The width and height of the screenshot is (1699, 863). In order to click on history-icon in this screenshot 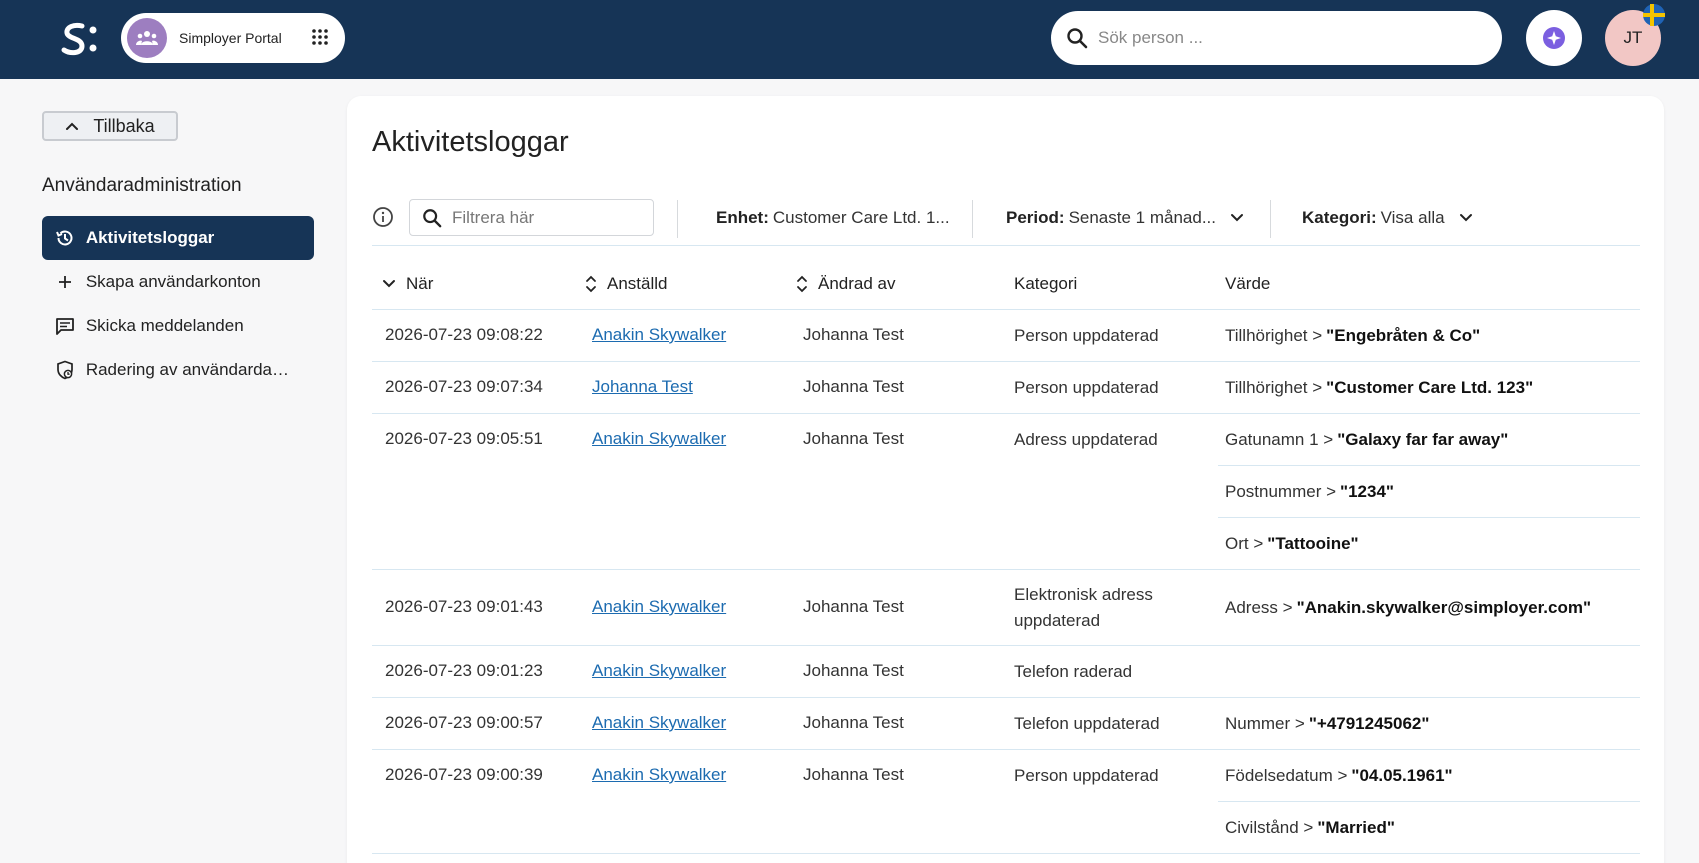, I will do `click(65, 238)`.